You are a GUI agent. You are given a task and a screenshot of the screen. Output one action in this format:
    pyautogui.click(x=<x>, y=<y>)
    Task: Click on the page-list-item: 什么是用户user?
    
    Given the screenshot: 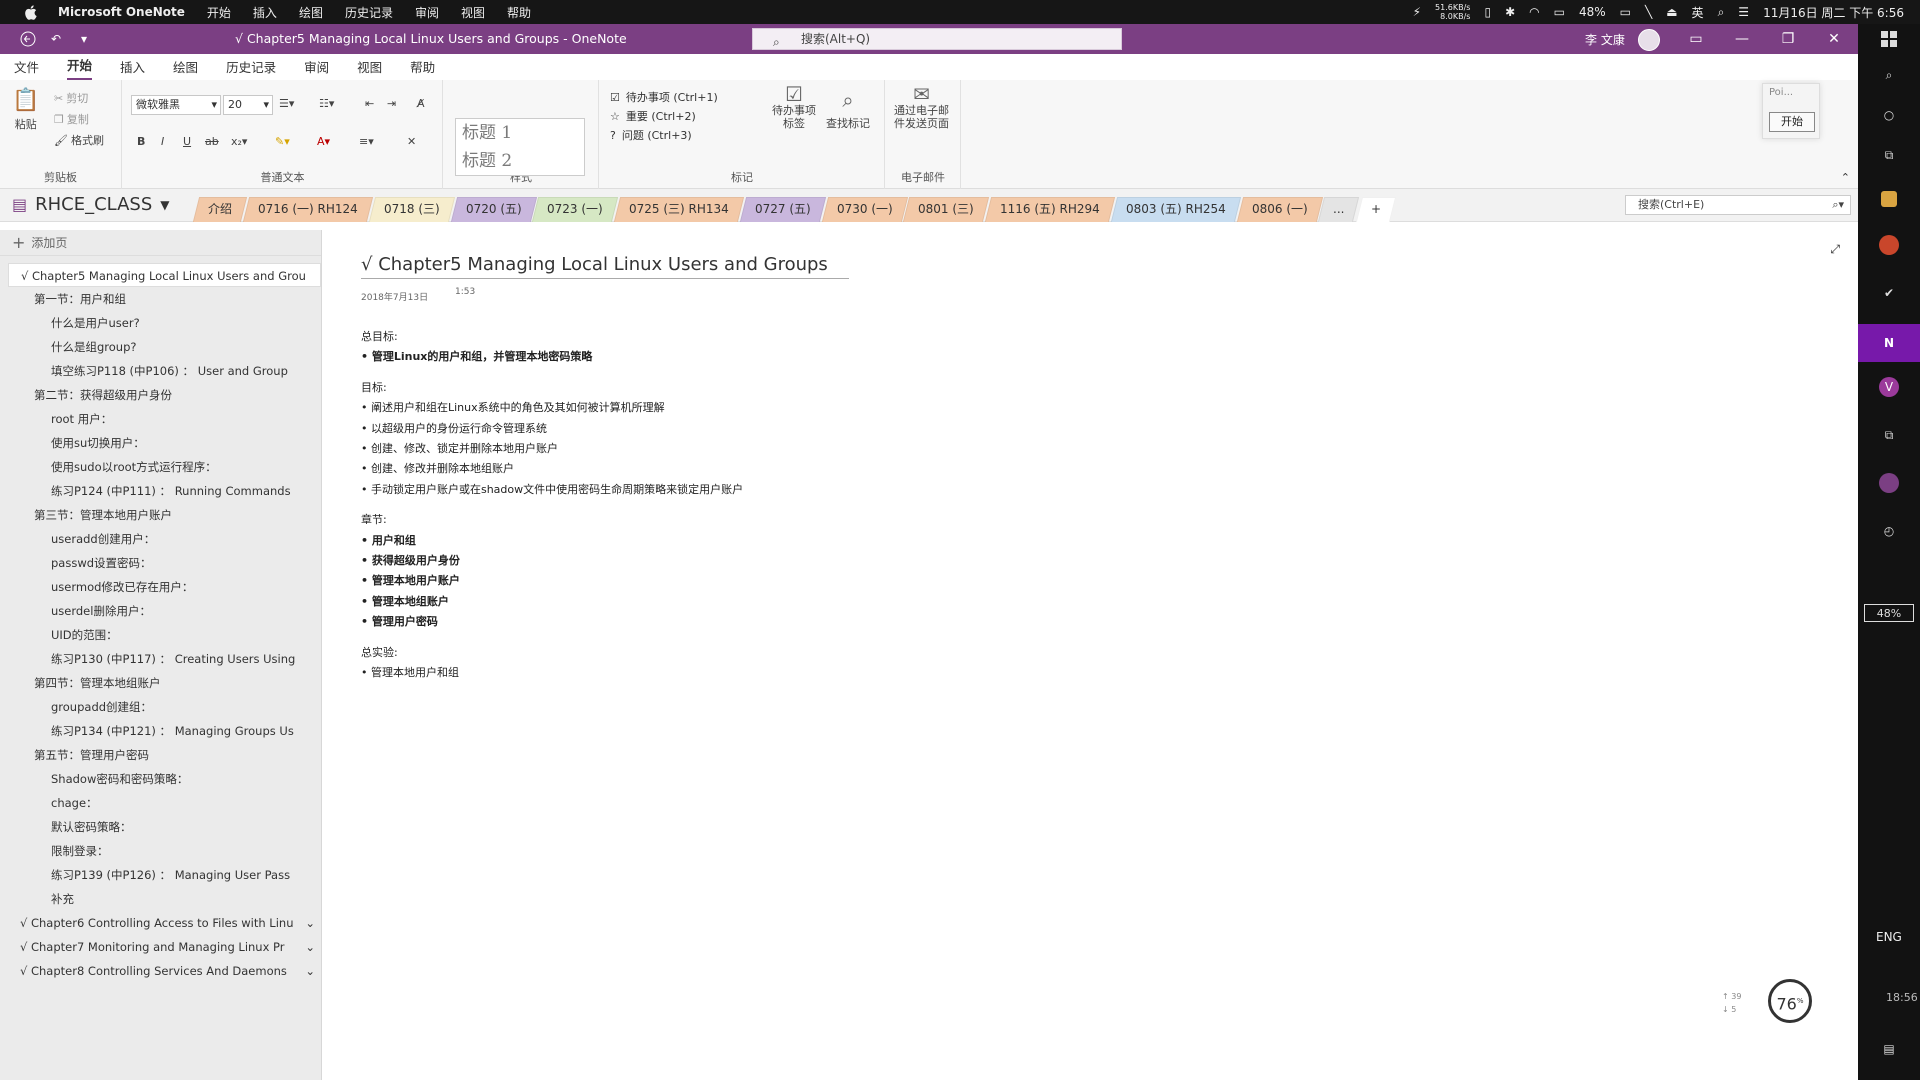 What is the action you would take?
    pyautogui.click(x=160, y=323)
    